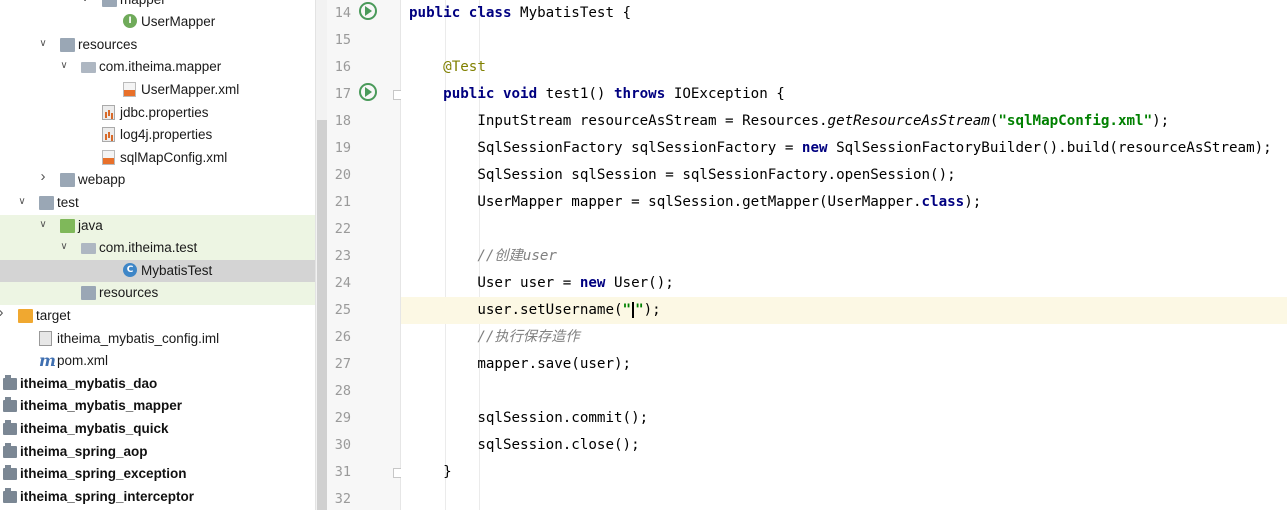 Image resolution: width=1287 pixels, height=513 pixels. What do you see at coordinates (89, 383) in the screenshot?
I see `tree-item-label: itheima_mybatis_dao` at bounding box center [89, 383].